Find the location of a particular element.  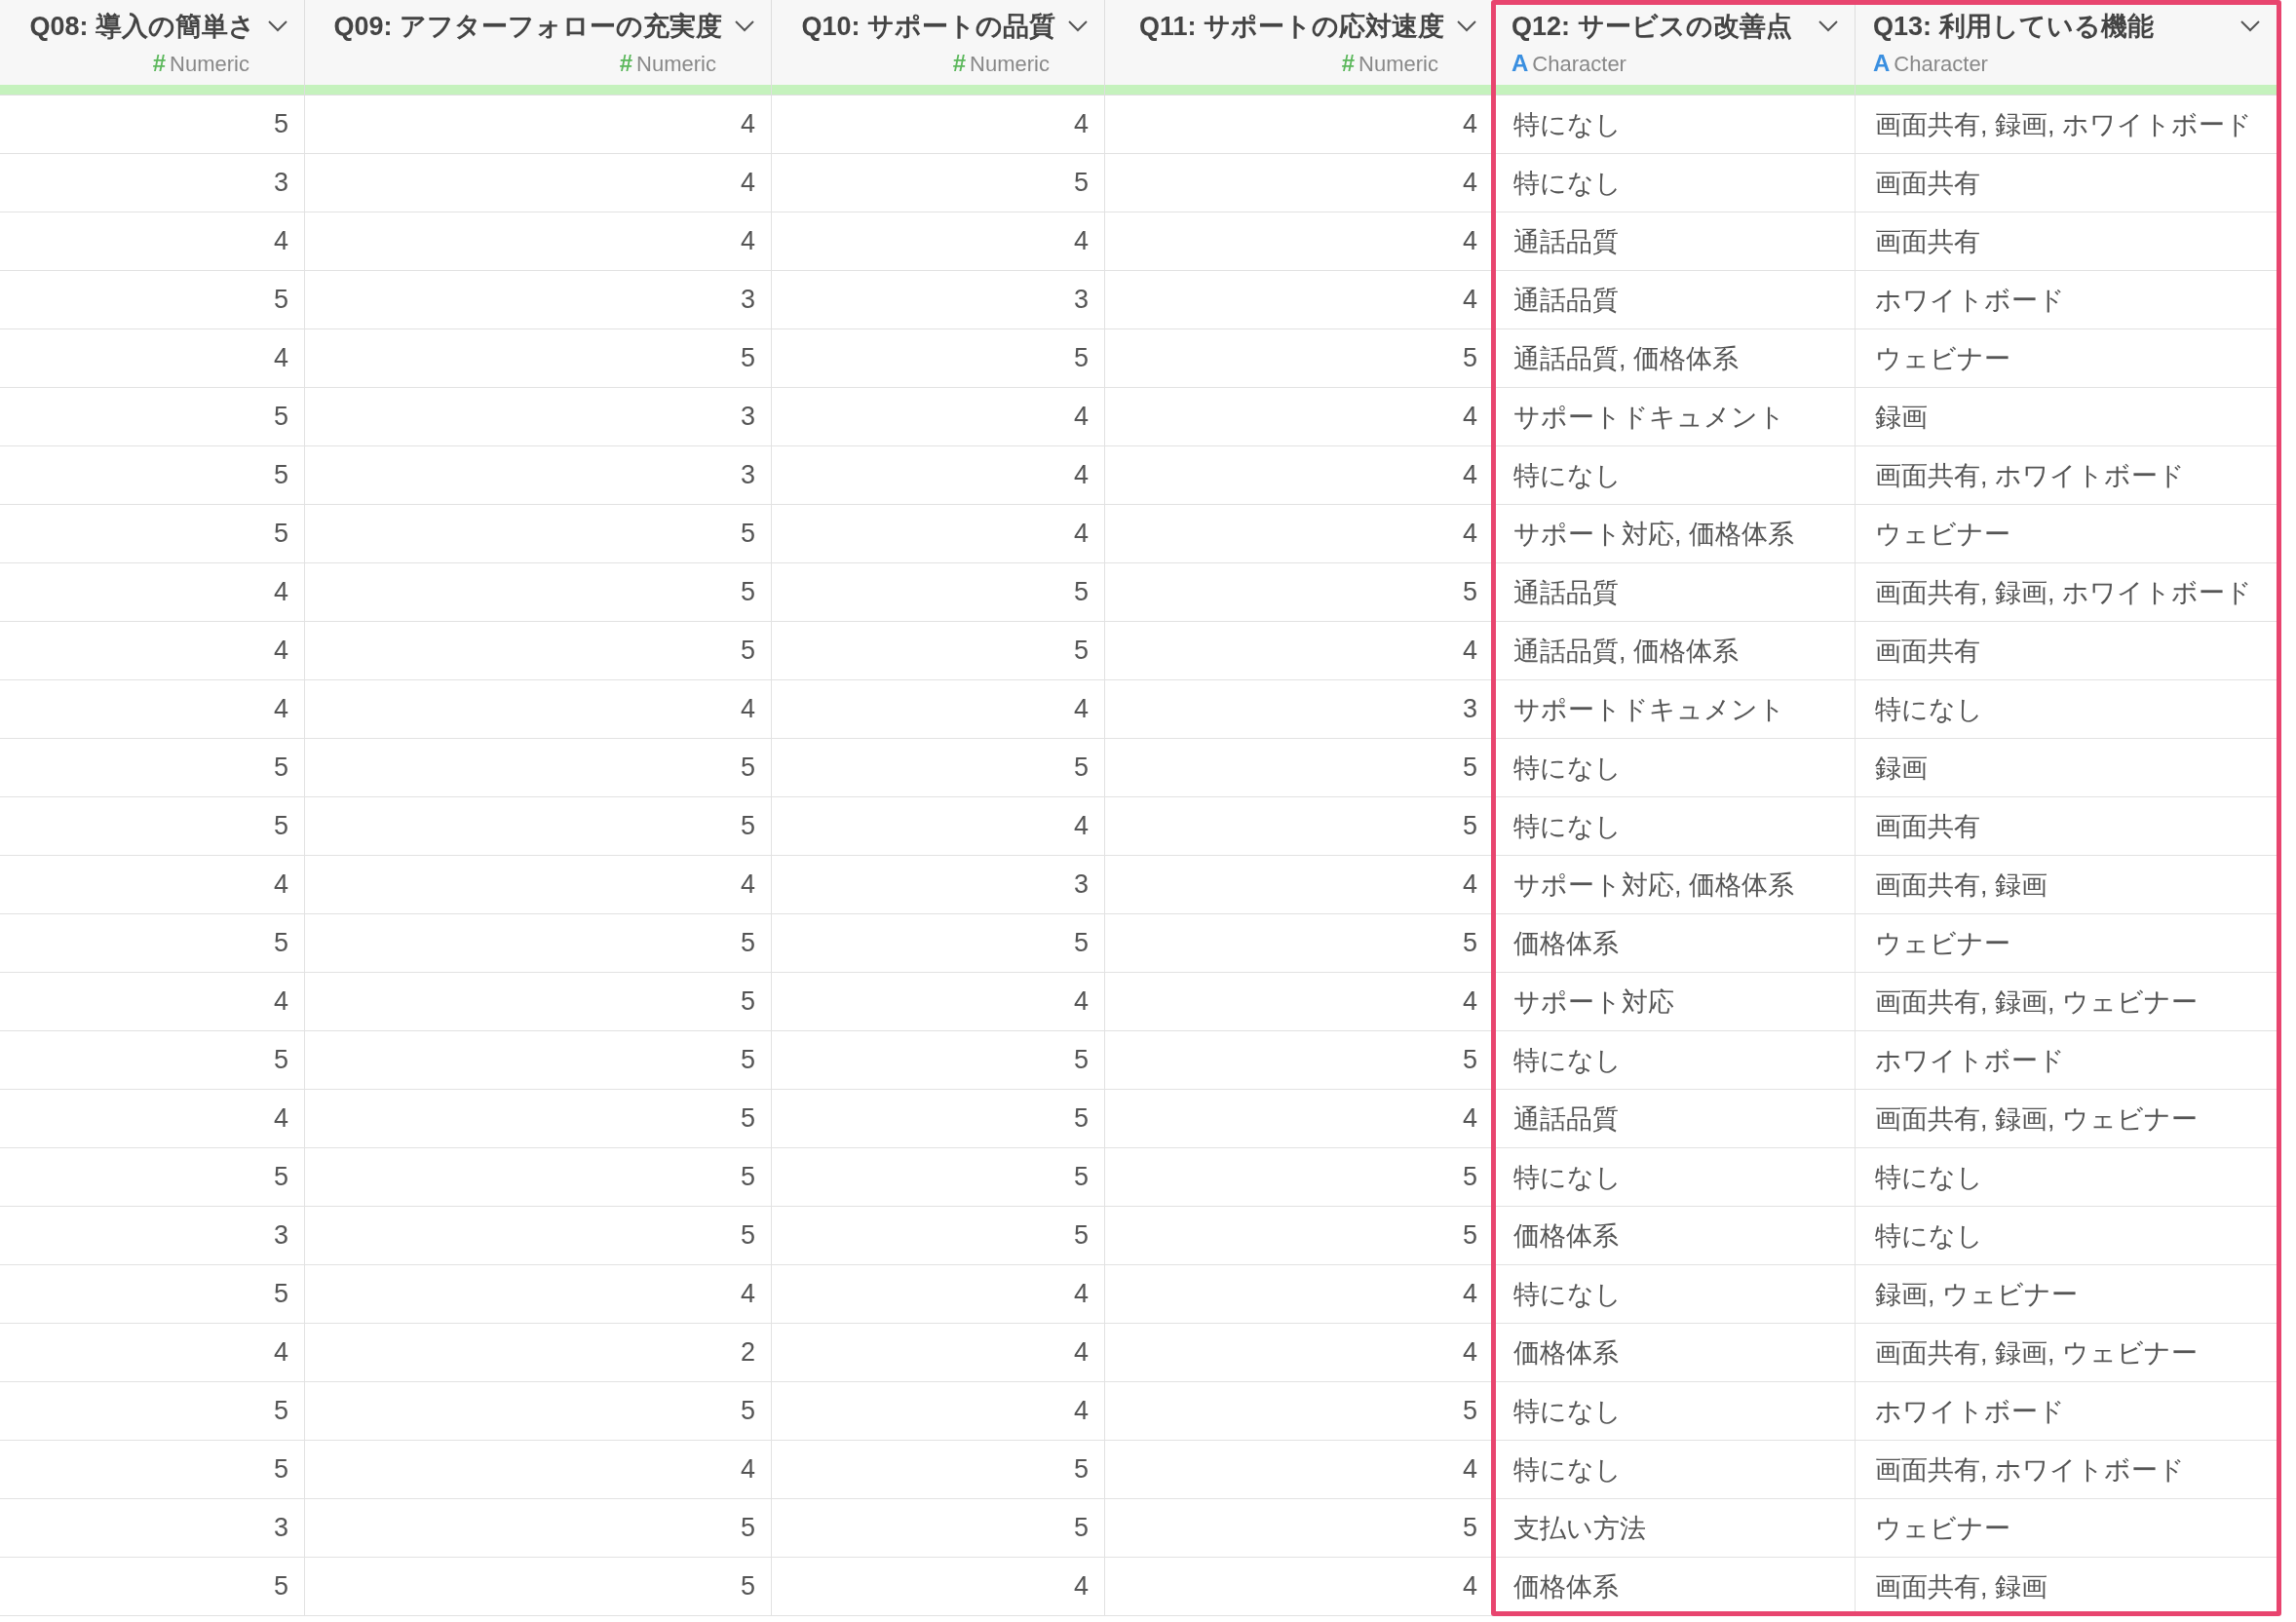

table-cell: サポートドキュメント is located at coordinates (1675, 417).